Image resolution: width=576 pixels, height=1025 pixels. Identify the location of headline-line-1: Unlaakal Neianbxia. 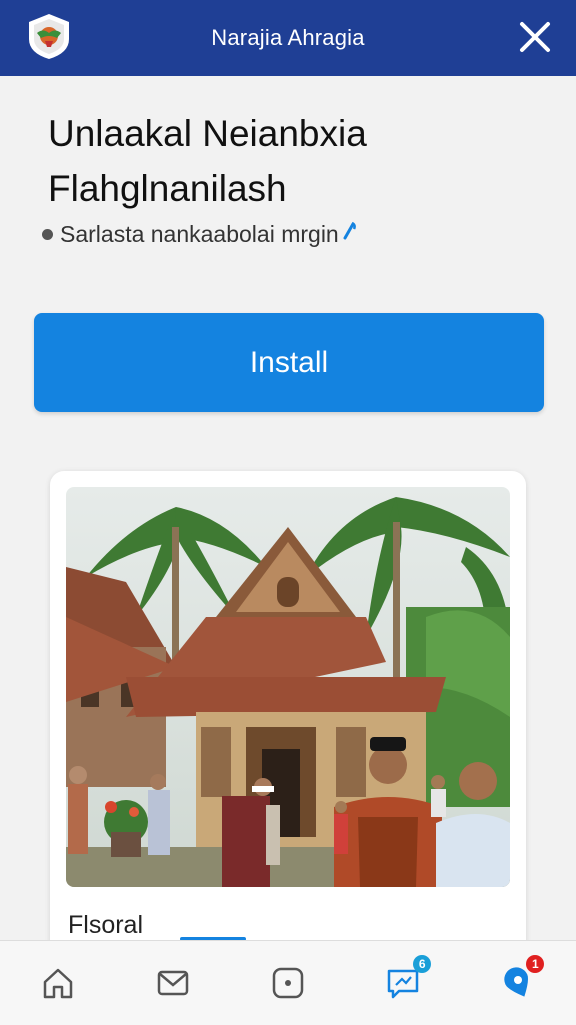
(207, 133).